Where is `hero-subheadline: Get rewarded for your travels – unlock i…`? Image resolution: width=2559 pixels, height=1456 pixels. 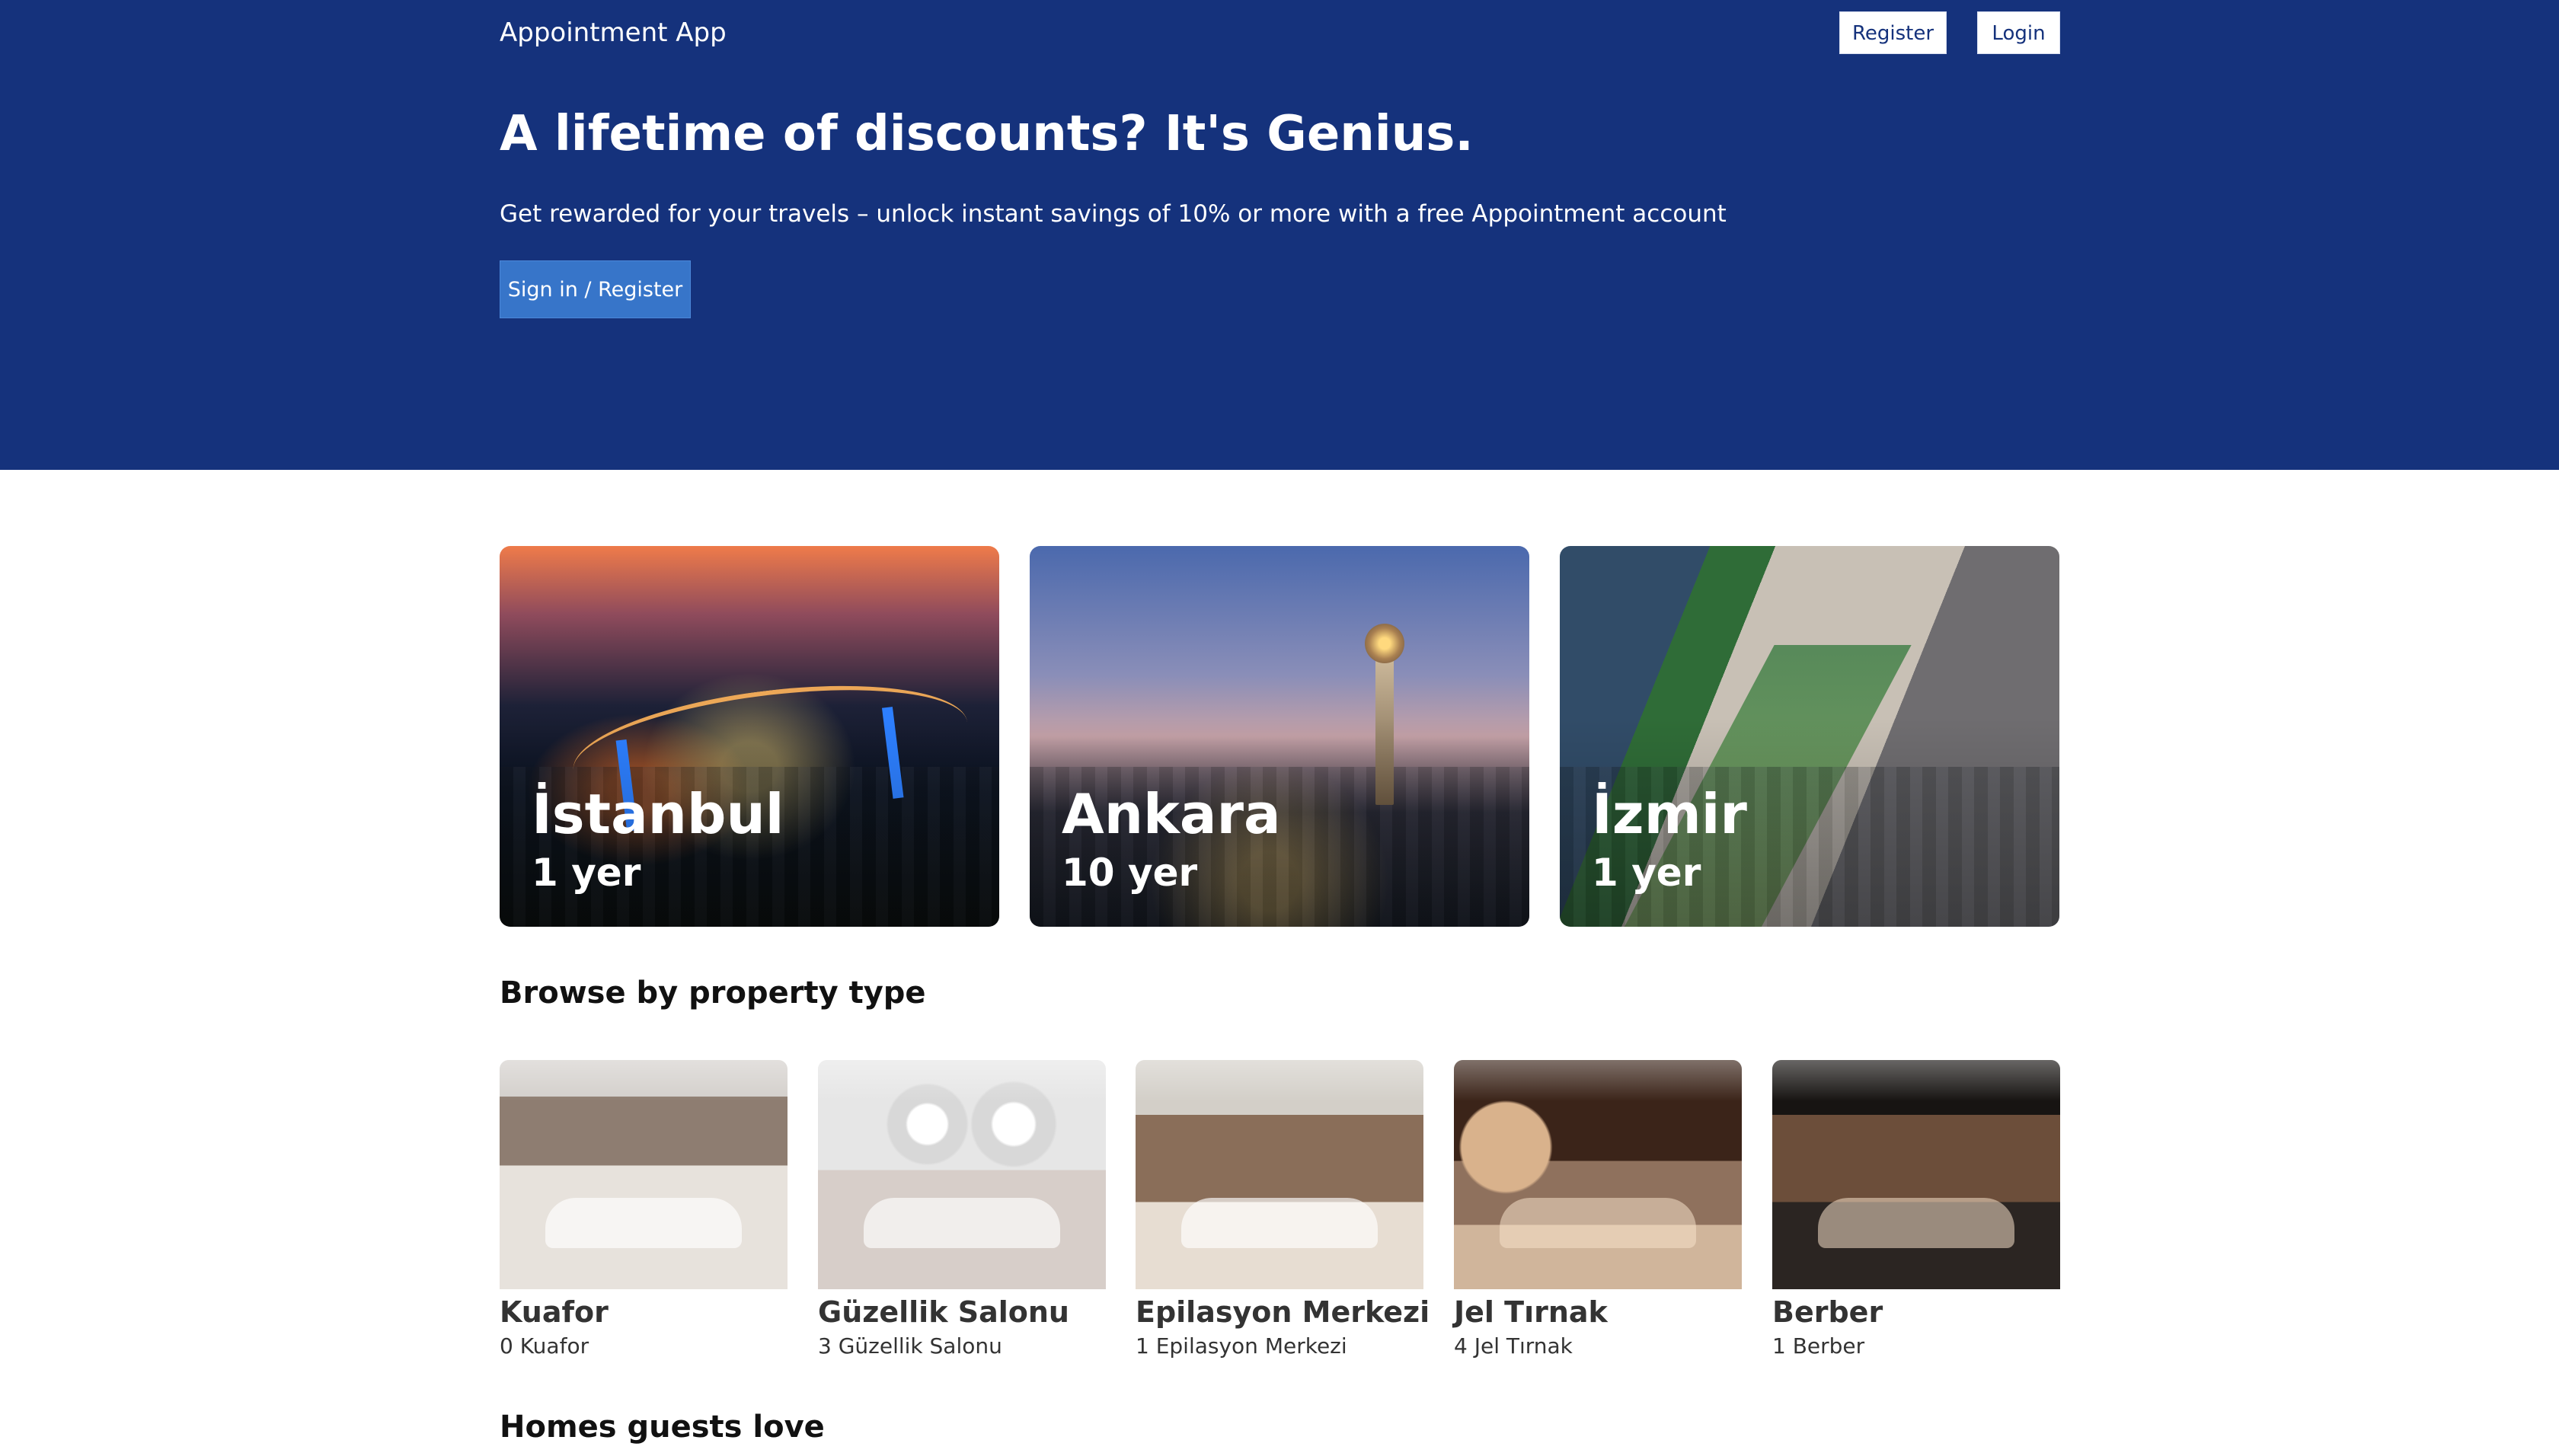
hero-subheadline: Get rewarded for your travels – unlock i… is located at coordinates (1113, 214).